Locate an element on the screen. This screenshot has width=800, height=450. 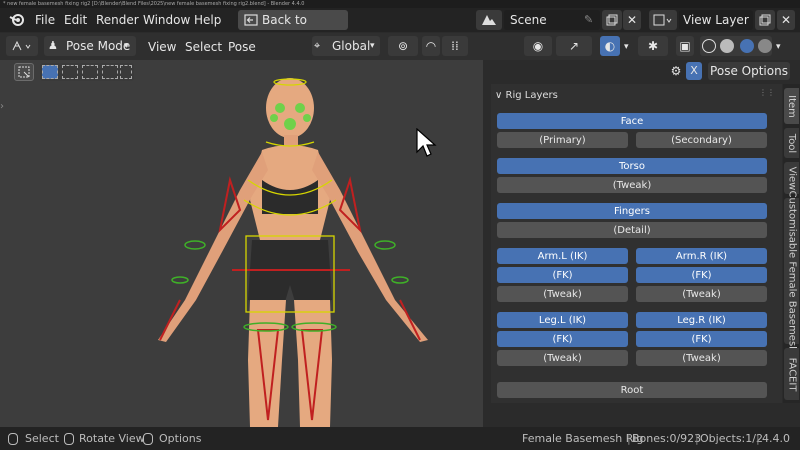
delete-view-layer-button: ✕ is located at coordinates (786, 20).